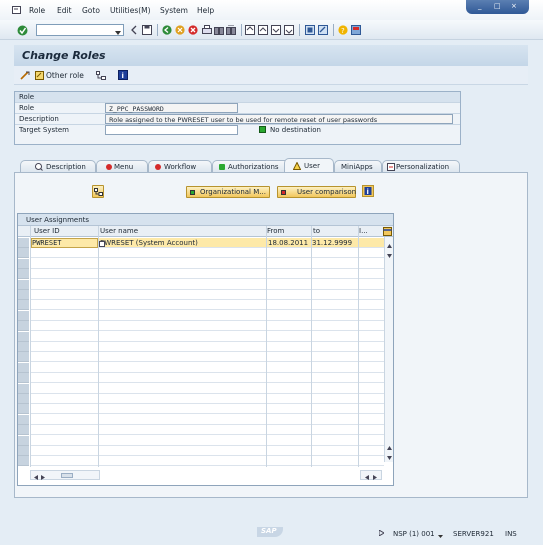 Image resolution: width=543 pixels, height=545 pixels. I want to click on col-from: From, so click(275, 231).